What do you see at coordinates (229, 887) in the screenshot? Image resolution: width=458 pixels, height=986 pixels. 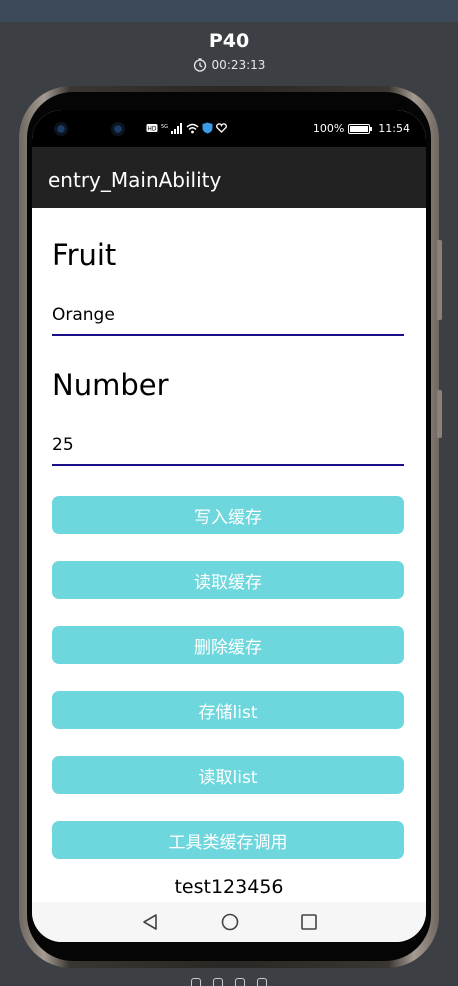 I see `result-text: test123456` at bounding box center [229, 887].